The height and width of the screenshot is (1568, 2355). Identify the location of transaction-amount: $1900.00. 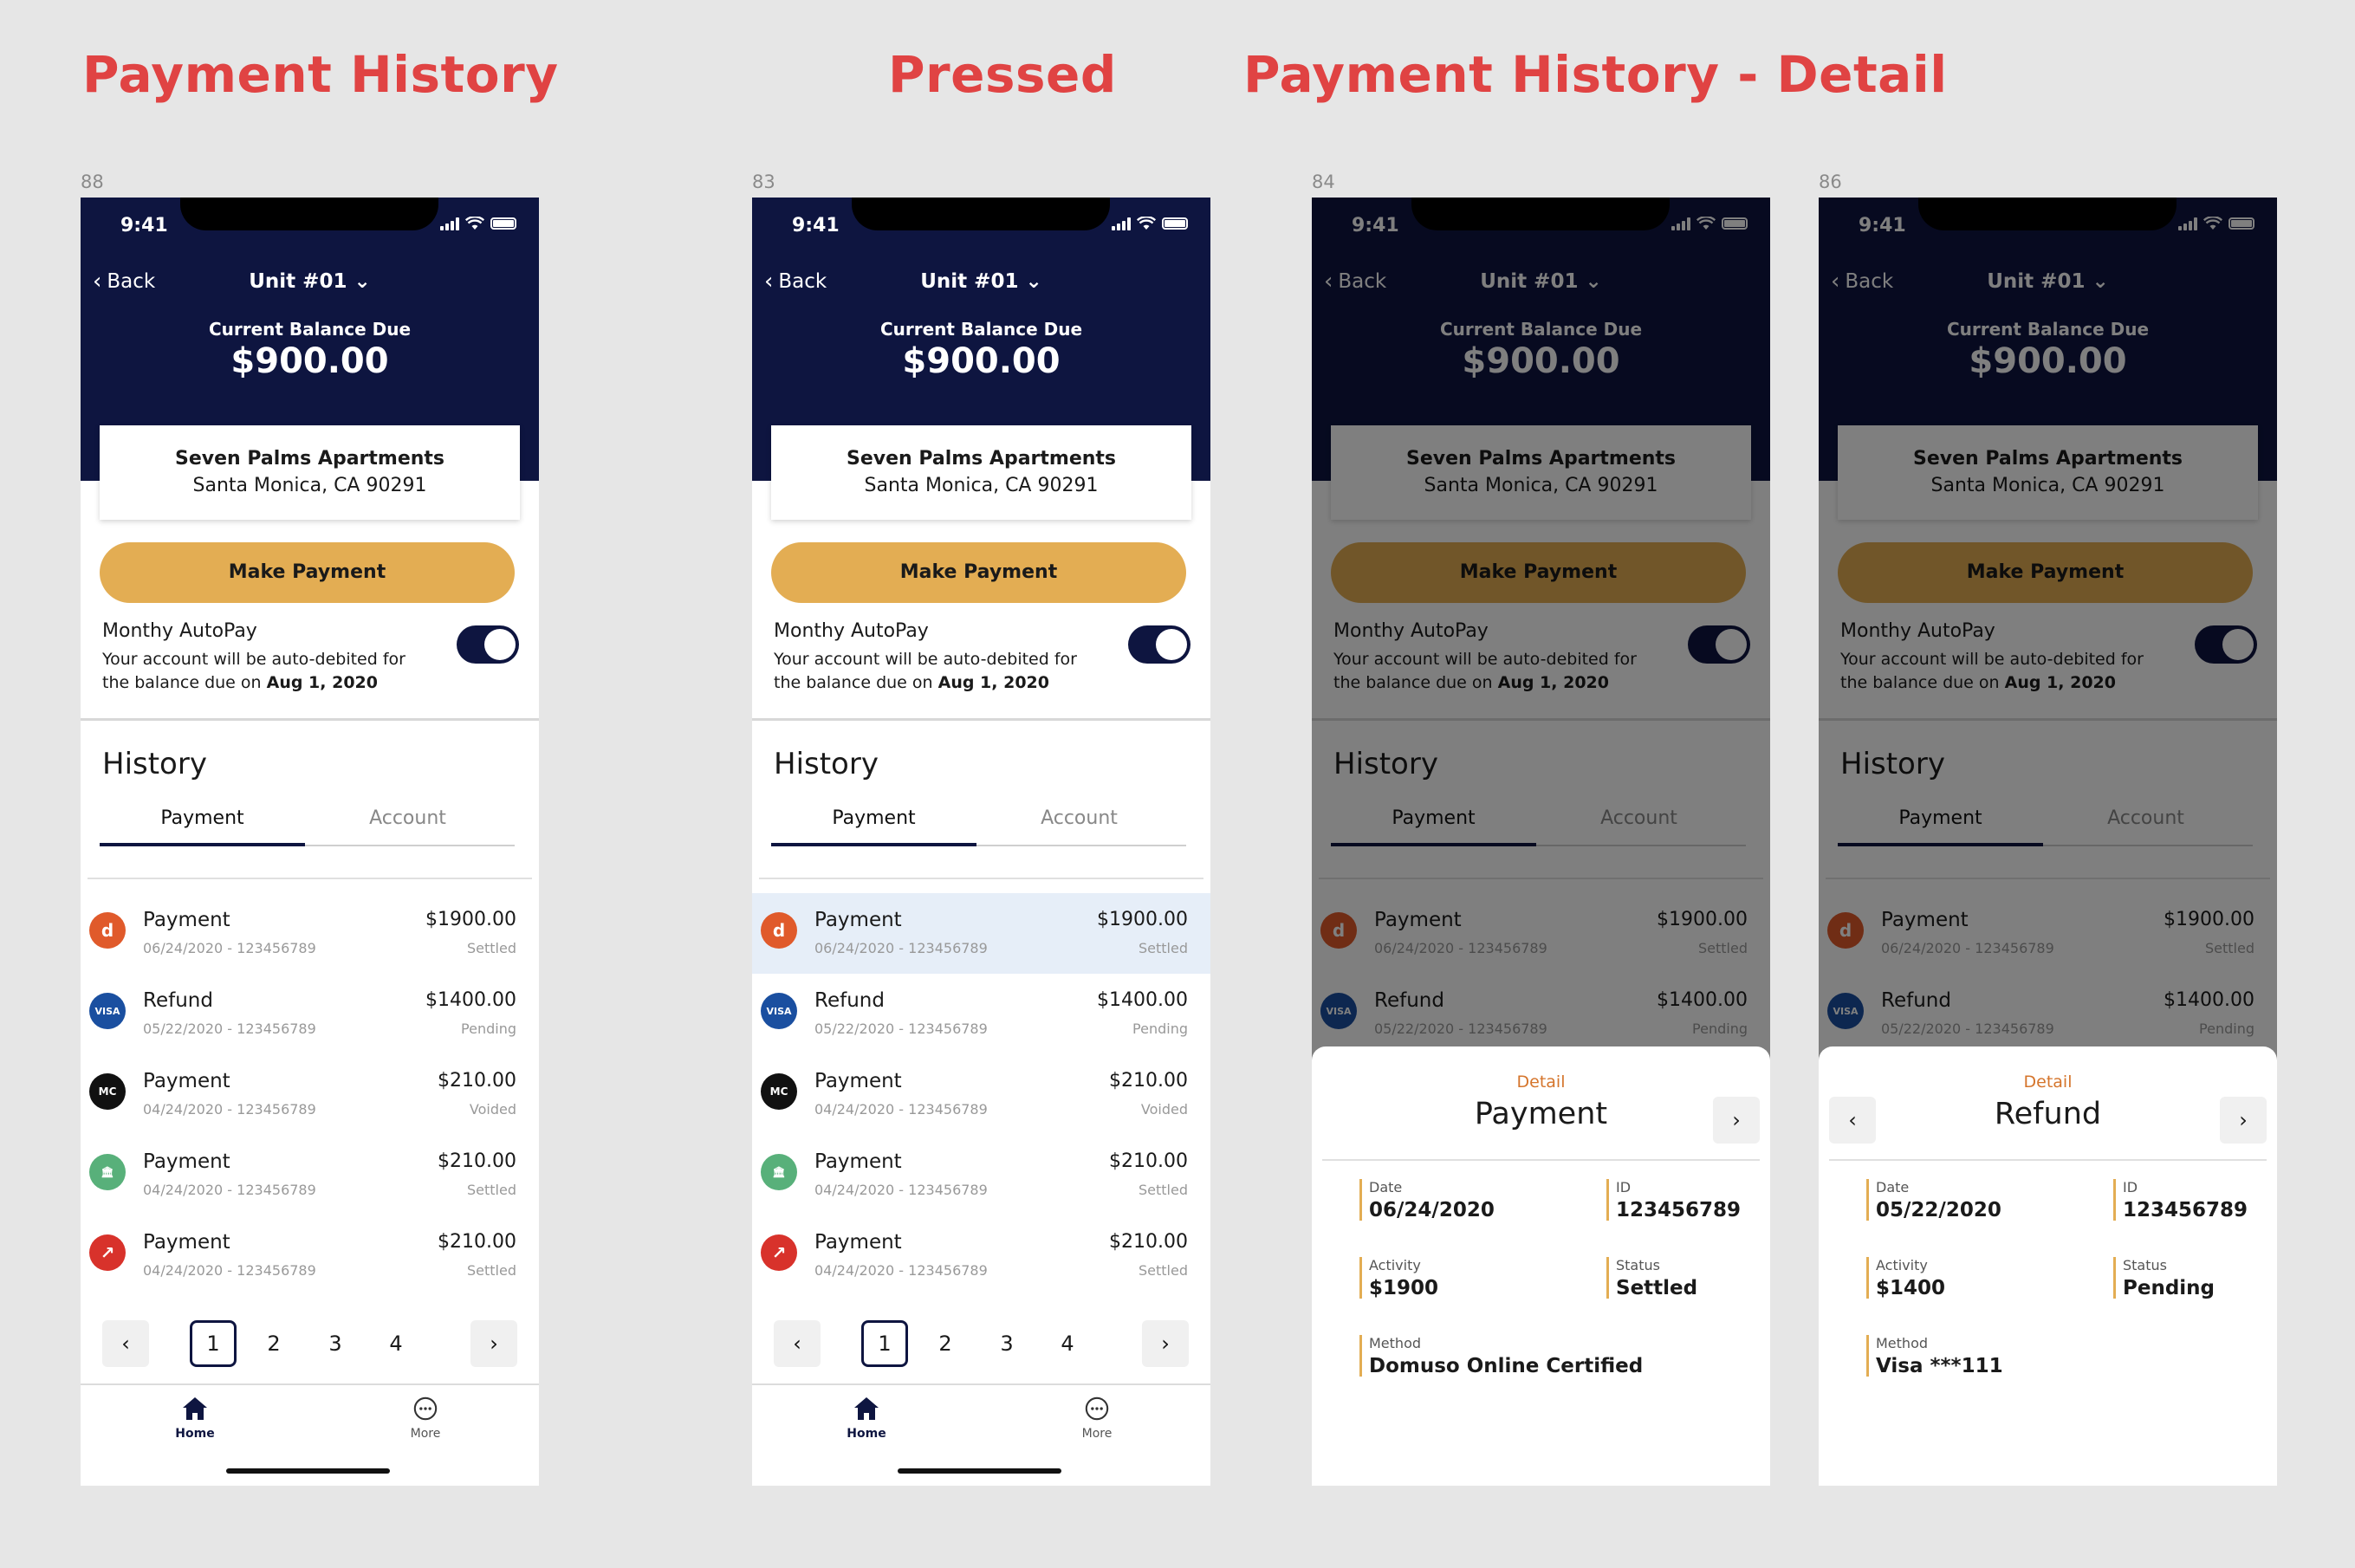
(470, 919).